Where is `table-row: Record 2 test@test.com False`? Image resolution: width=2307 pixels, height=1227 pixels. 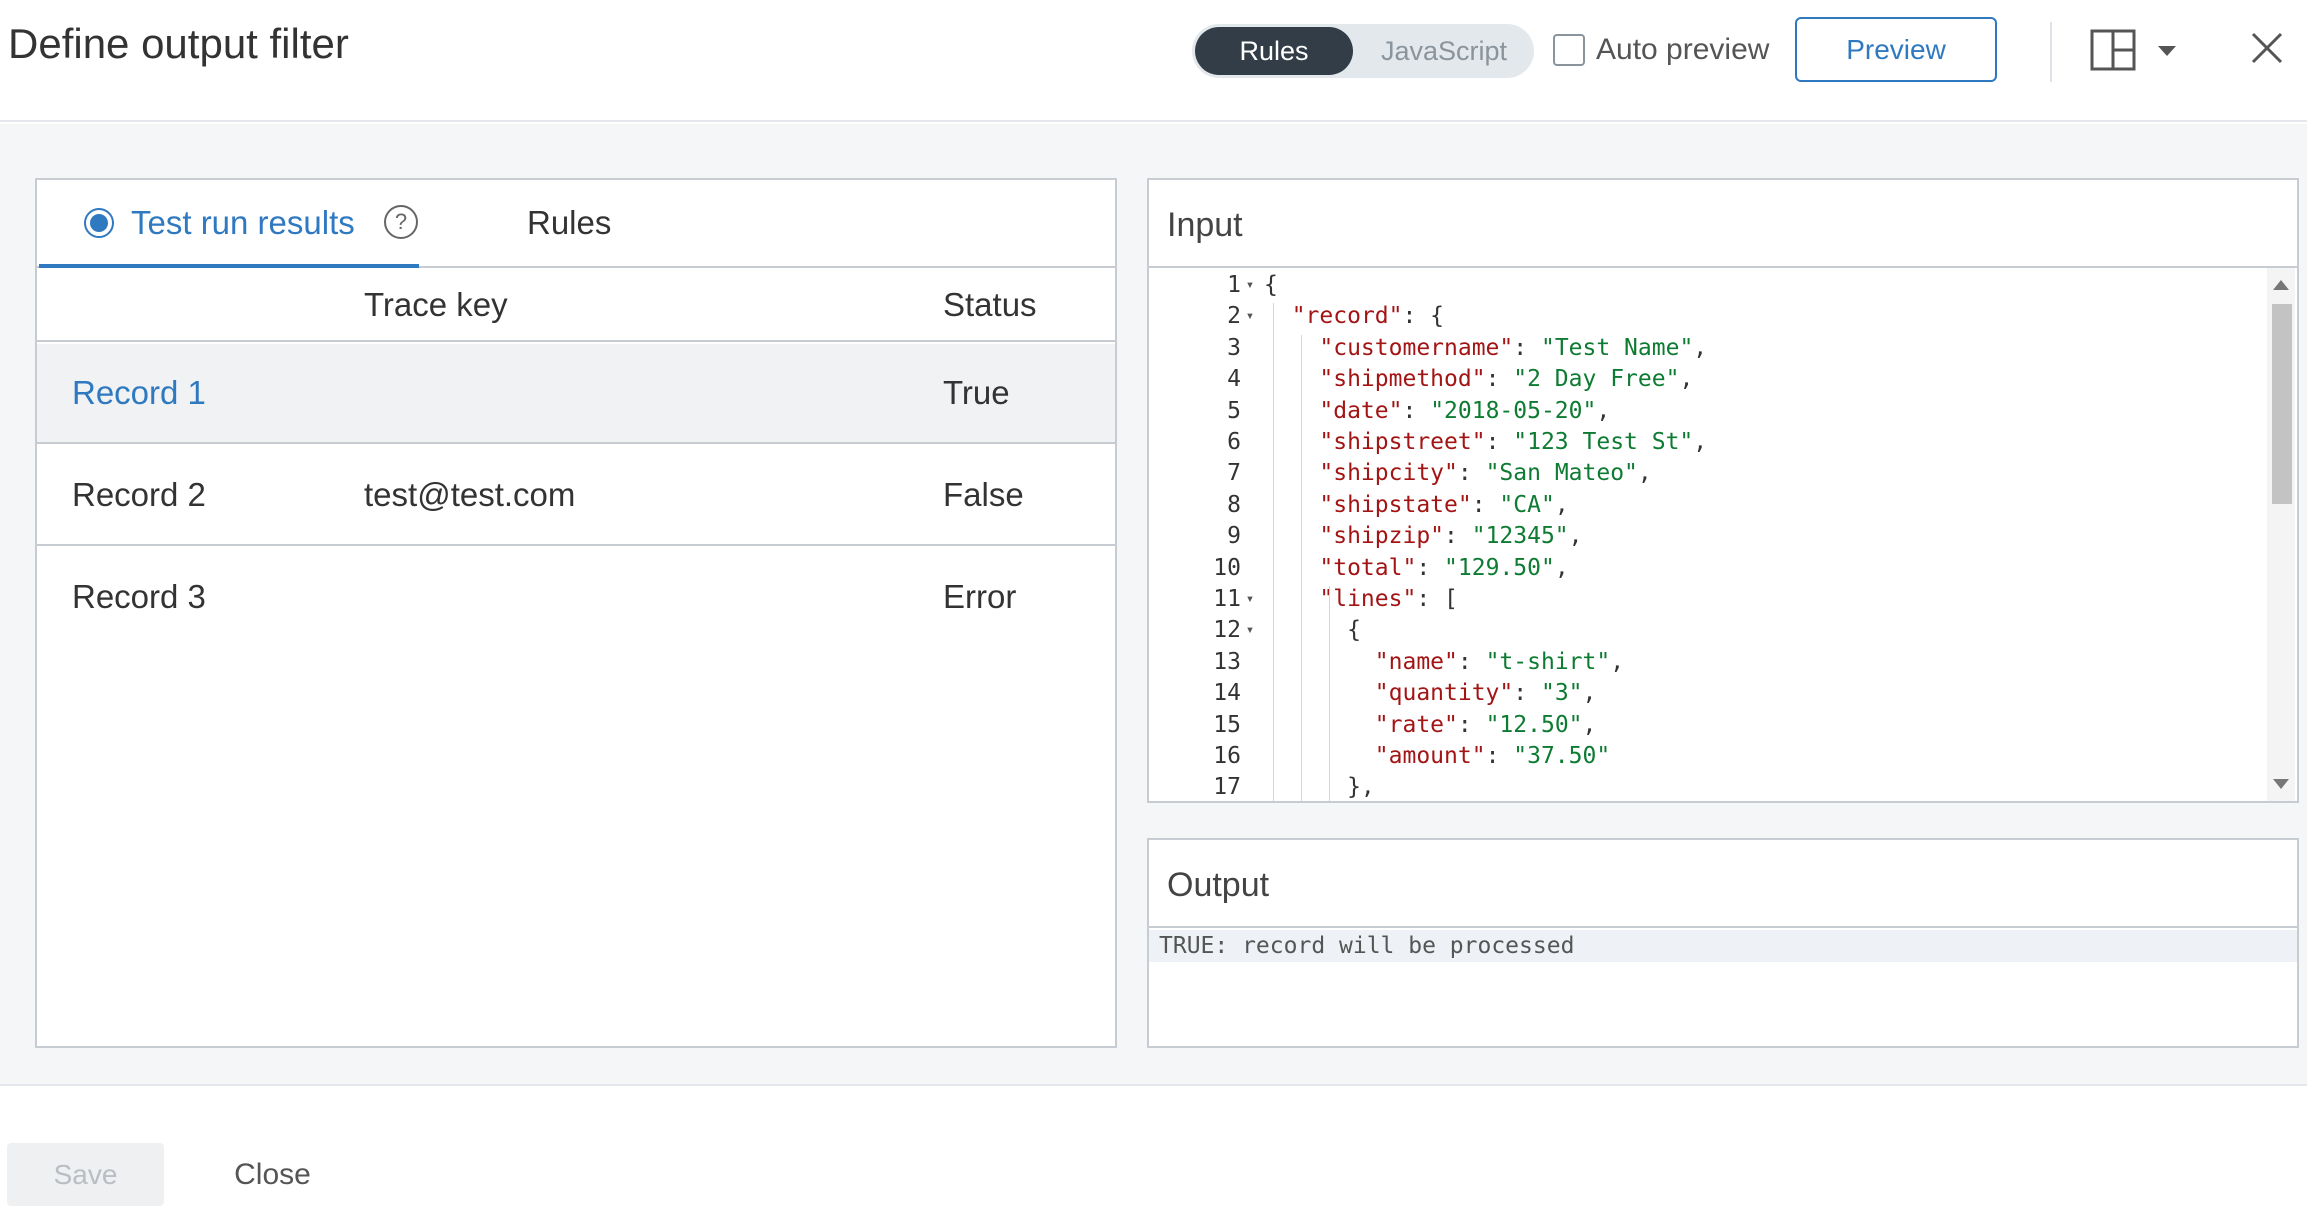
table-row: Record 2 test@test.com False is located at coordinates (576, 496).